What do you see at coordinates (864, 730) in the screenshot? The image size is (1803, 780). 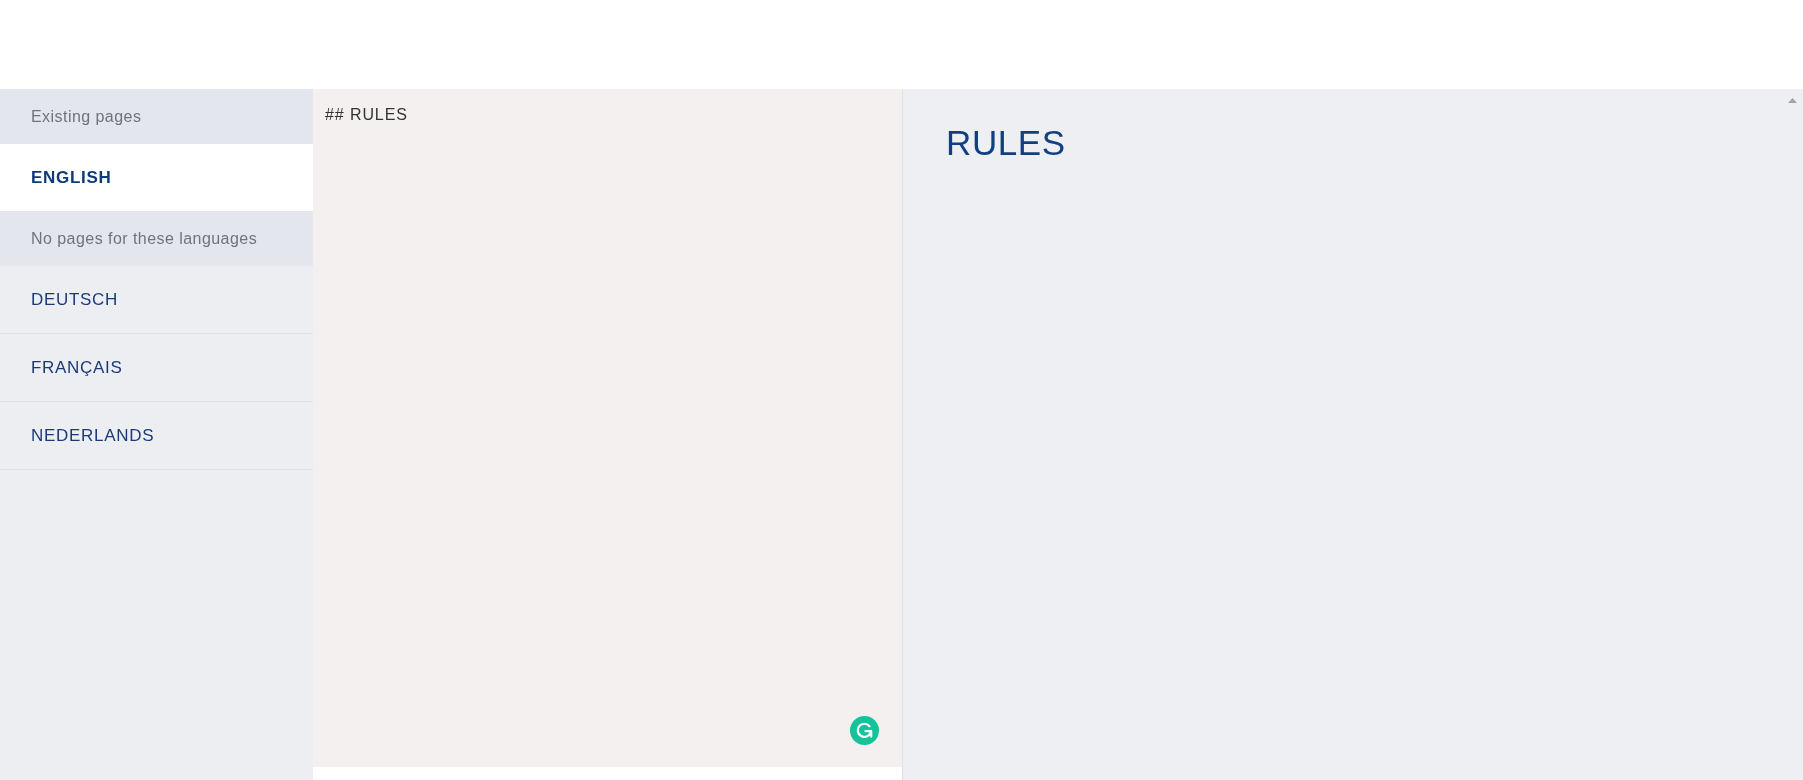 I see `circular-arrow-badge-icon` at bounding box center [864, 730].